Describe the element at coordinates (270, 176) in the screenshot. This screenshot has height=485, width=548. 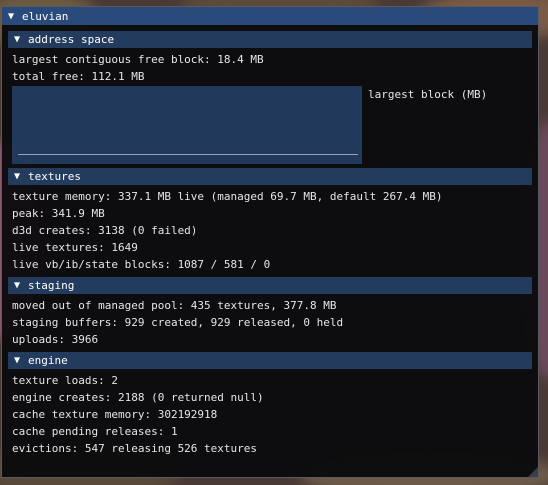
I see `section-header-textures: ▼ textures` at that location.